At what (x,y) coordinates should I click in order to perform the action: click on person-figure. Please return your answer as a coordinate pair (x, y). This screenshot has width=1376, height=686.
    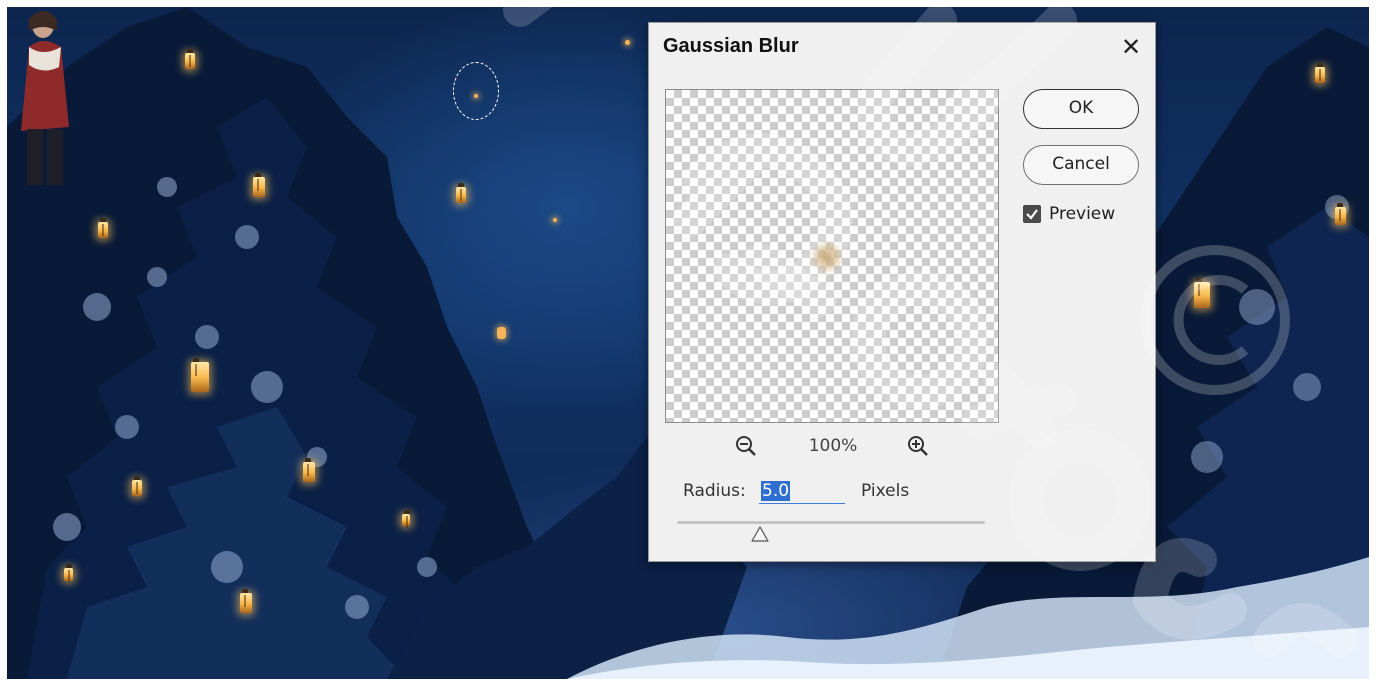
    Looking at the image, I should click on (45, 98).